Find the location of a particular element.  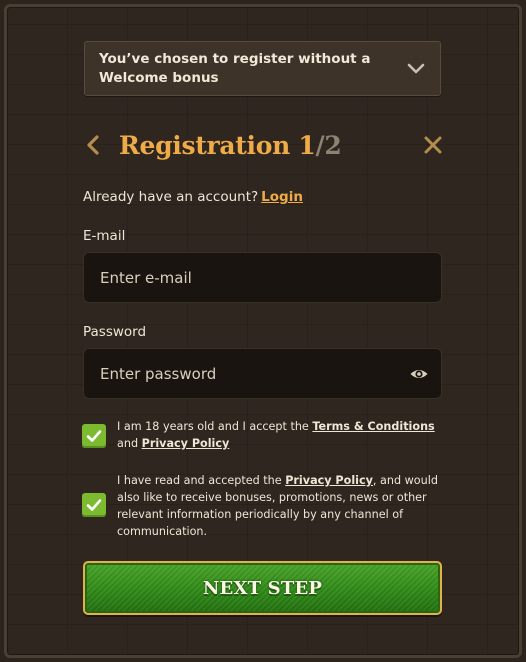

email-field is located at coordinates (262, 277).